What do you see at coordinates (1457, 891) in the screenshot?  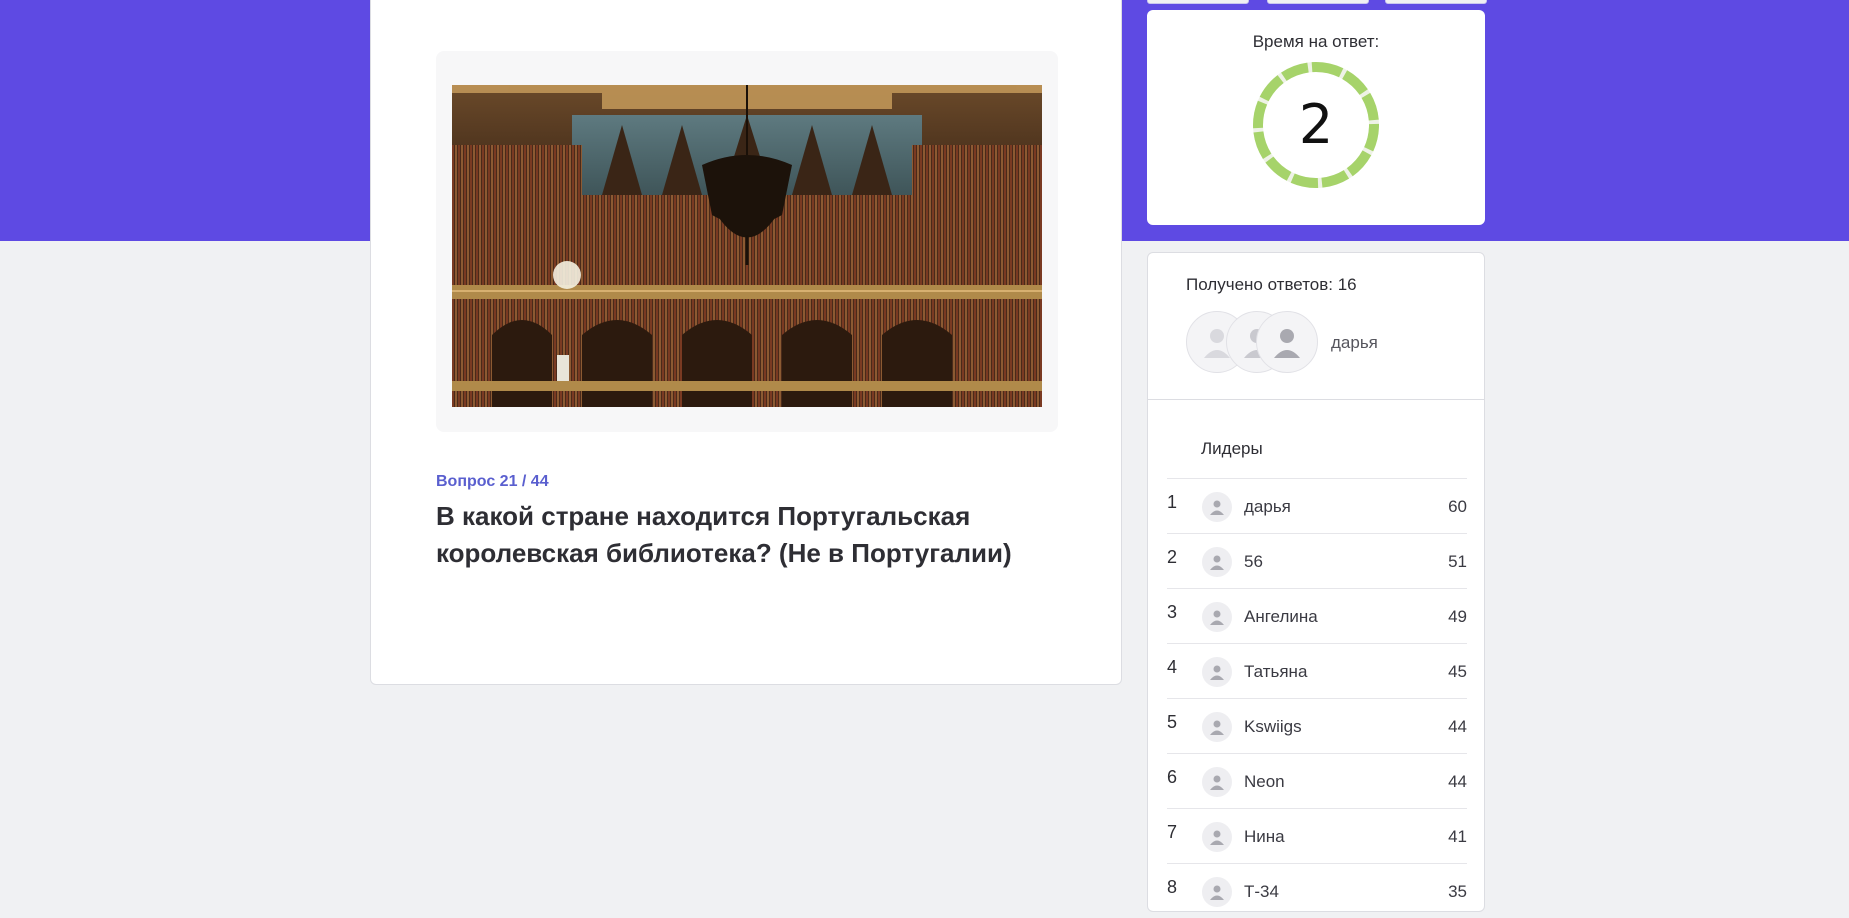 I see `leader-score: 35` at bounding box center [1457, 891].